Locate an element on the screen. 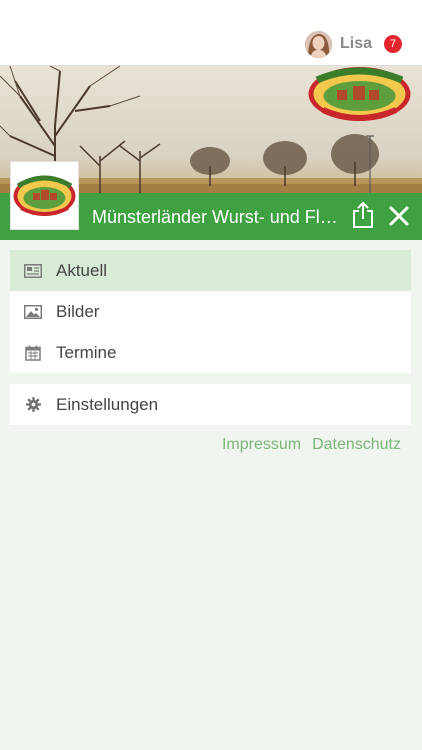 This screenshot has width=422, height=750. menu-item-label: Bilder is located at coordinates (78, 311).